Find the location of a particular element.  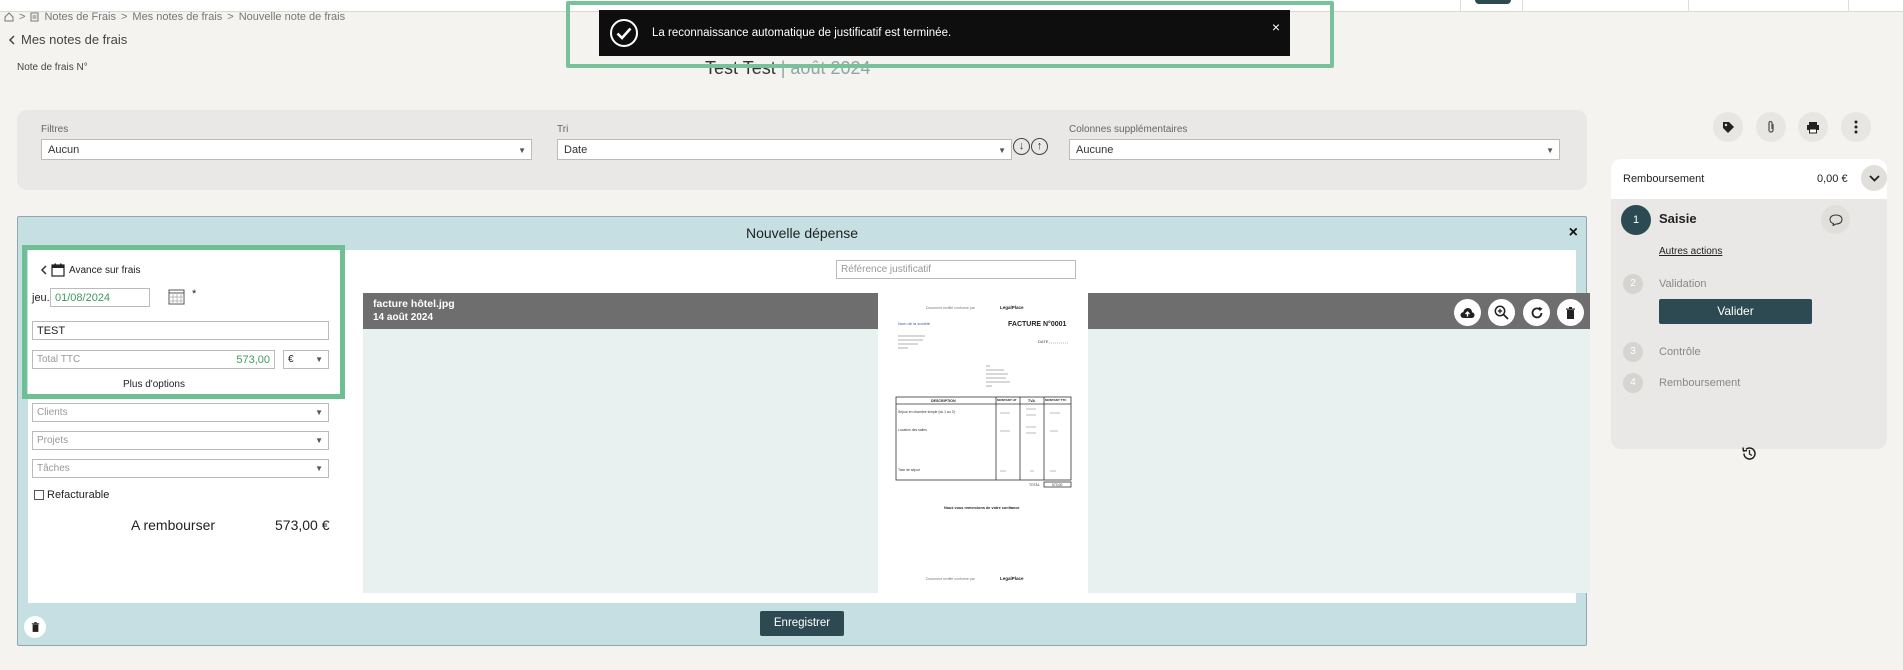

invoice-brand: LegalPlace is located at coordinates (1012, 307).